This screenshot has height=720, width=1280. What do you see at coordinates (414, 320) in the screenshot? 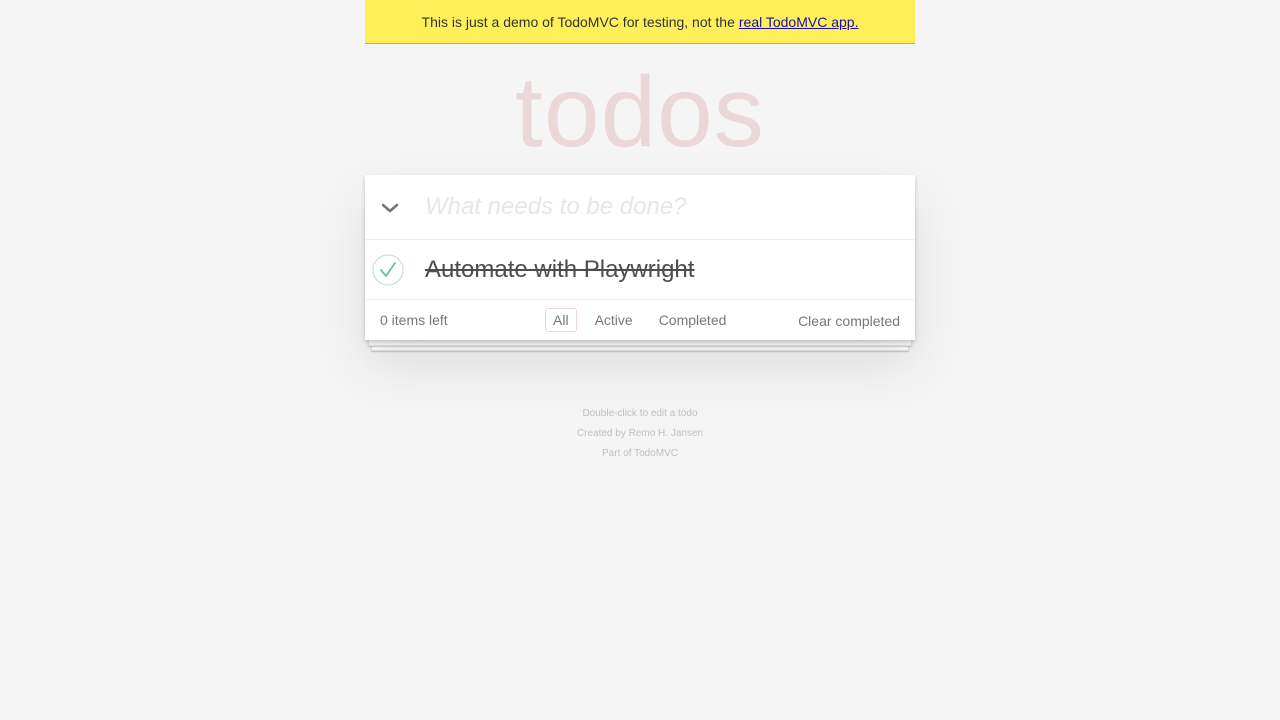
I see `items-left-count: 0 items left` at bounding box center [414, 320].